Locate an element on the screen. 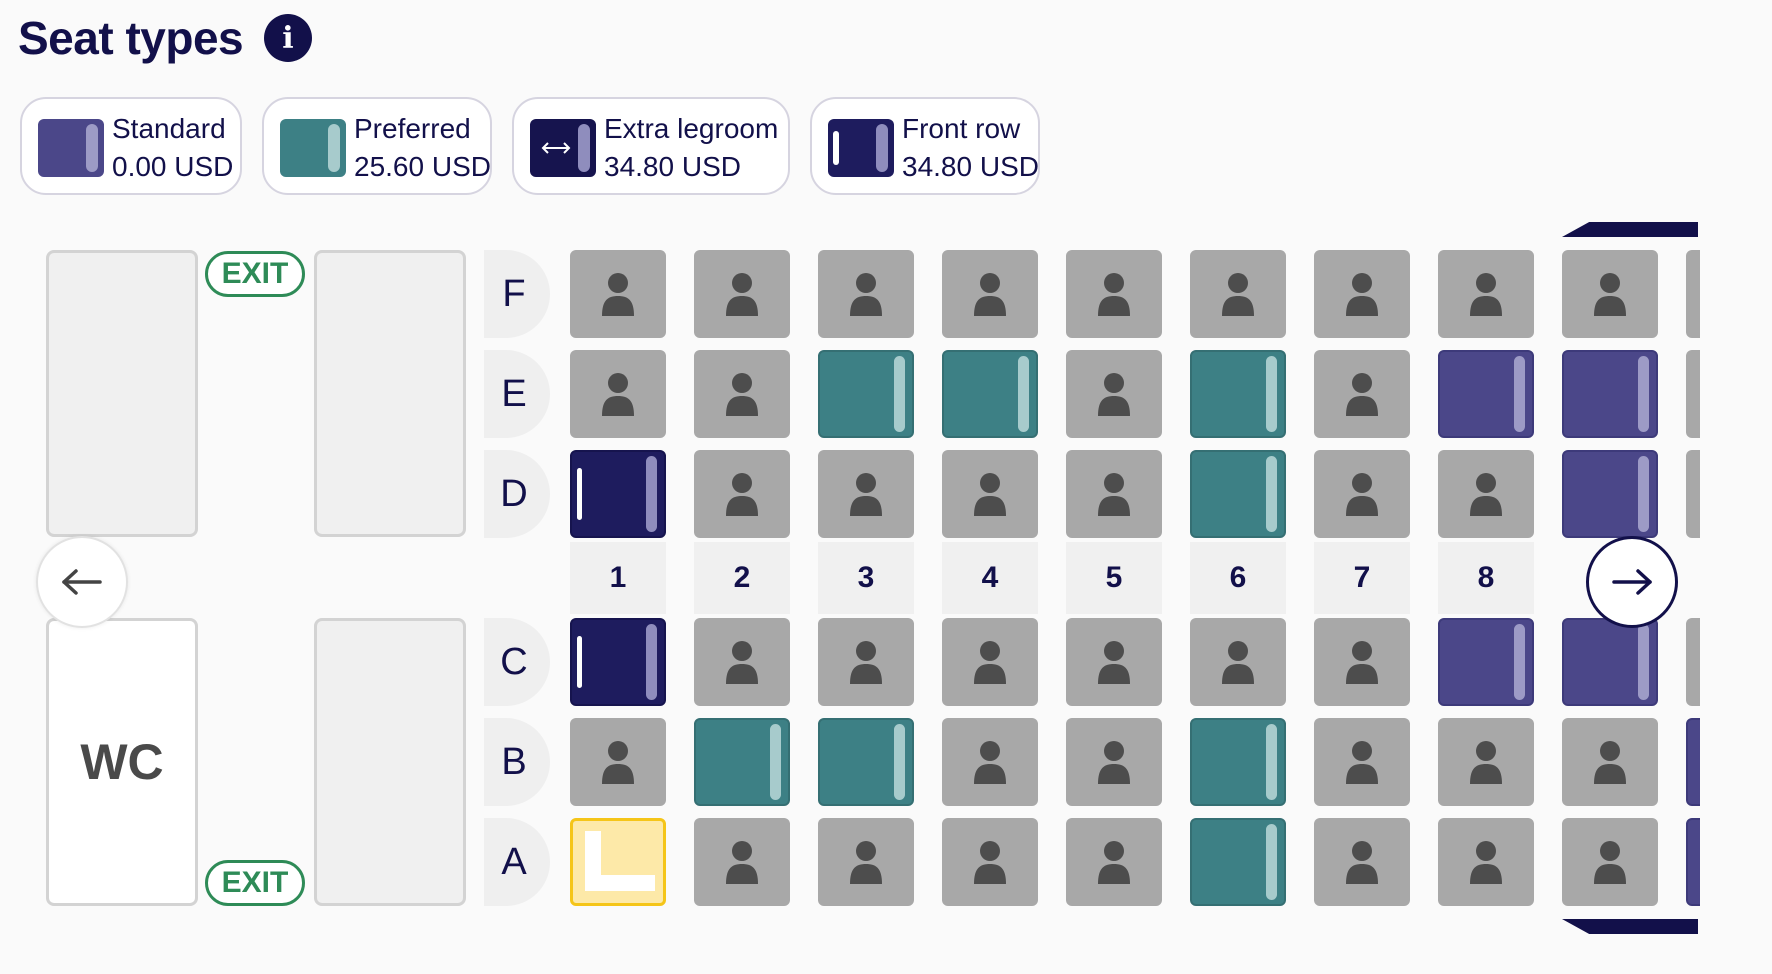 The height and width of the screenshot is (974, 1772). seat-7d is located at coordinates (1362, 494).